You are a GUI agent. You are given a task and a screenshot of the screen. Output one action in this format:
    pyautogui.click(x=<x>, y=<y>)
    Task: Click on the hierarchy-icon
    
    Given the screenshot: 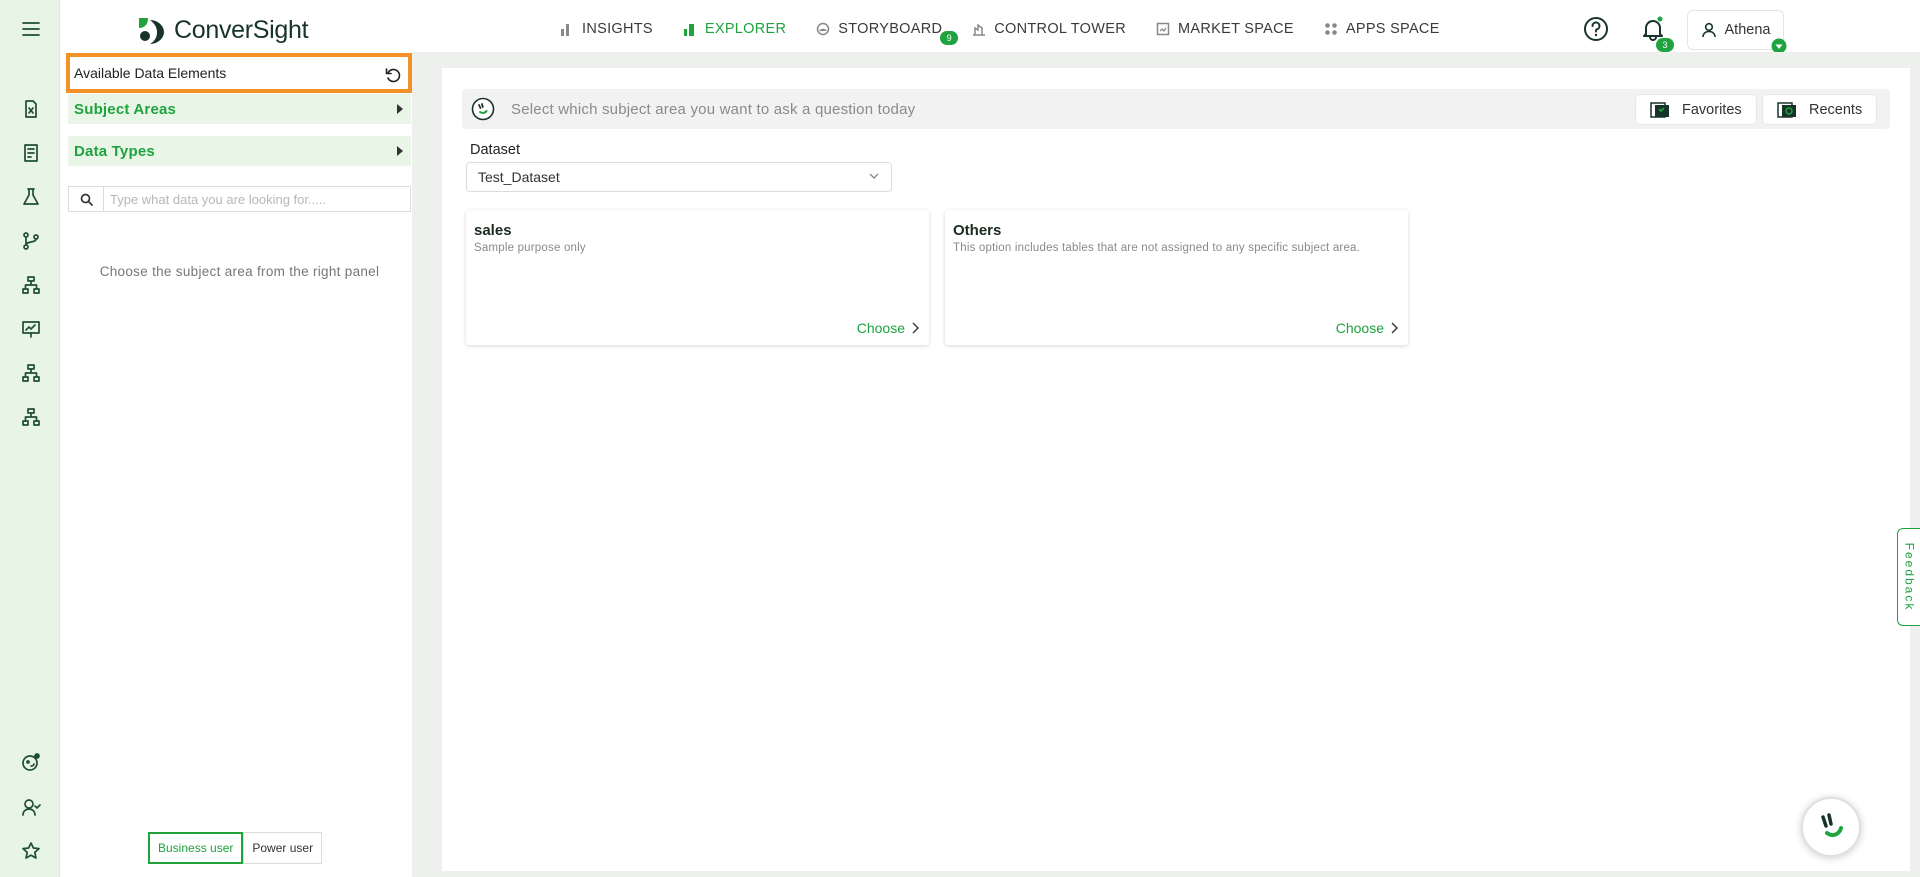 What is the action you would take?
    pyautogui.click(x=31, y=285)
    